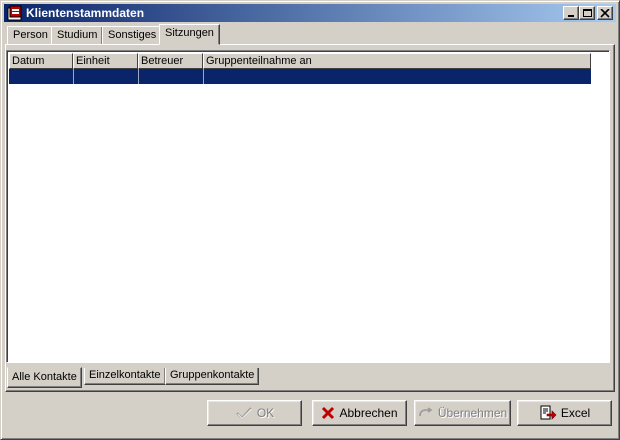 Image resolution: width=620 pixels, height=440 pixels. I want to click on column-header-einheit: Einheit, so click(105, 61).